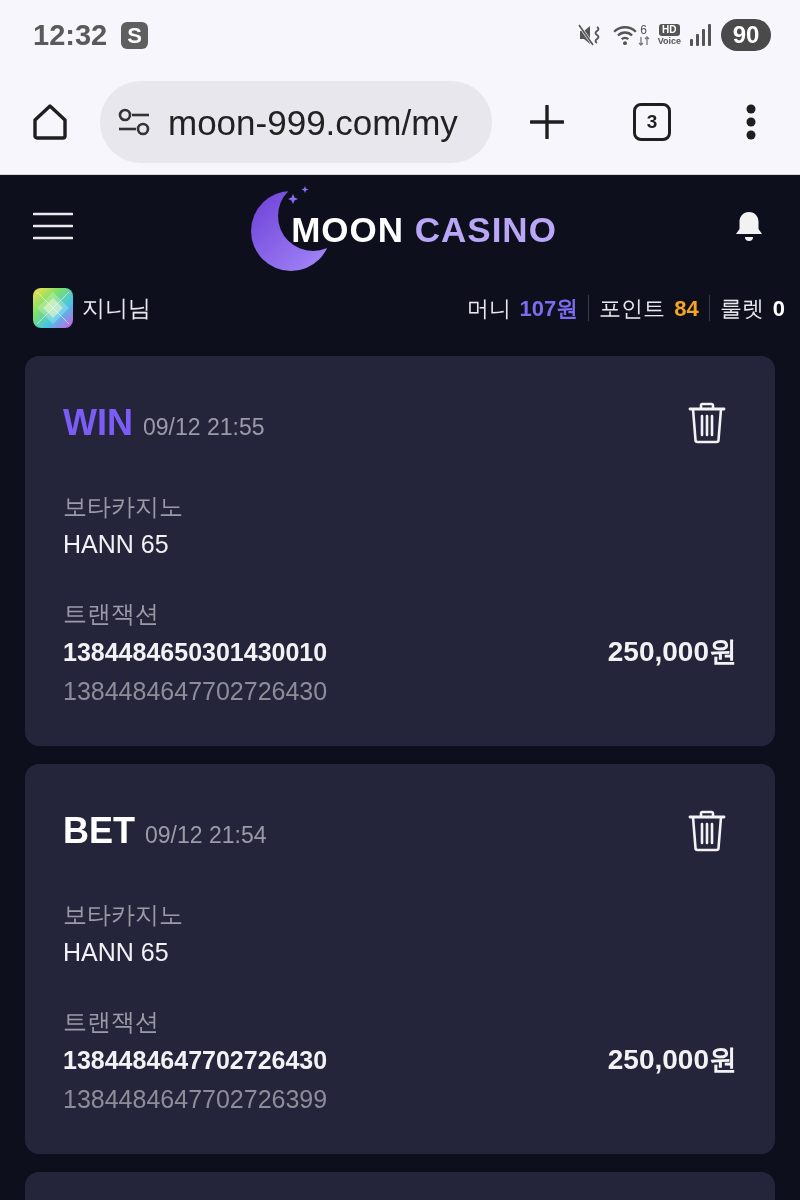 The image size is (800, 1200). What do you see at coordinates (195, 1060) in the screenshot?
I see `transaction-id: 1384484647702726430` at bounding box center [195, 1060].